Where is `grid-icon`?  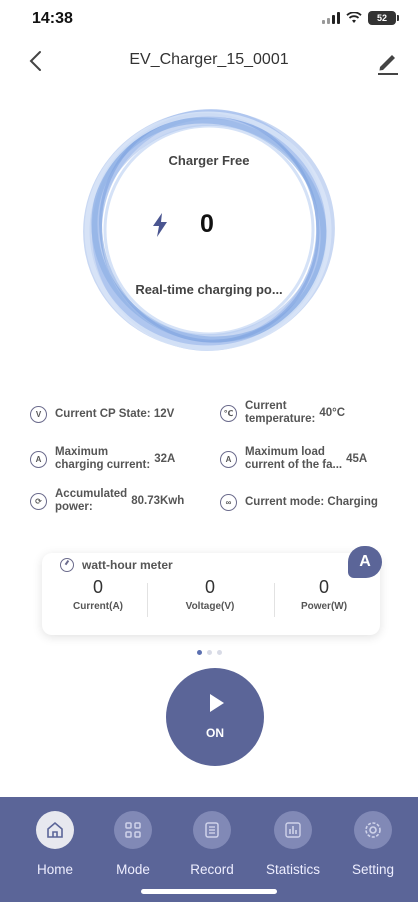 grid-icon is located at coordinates (133, 830).